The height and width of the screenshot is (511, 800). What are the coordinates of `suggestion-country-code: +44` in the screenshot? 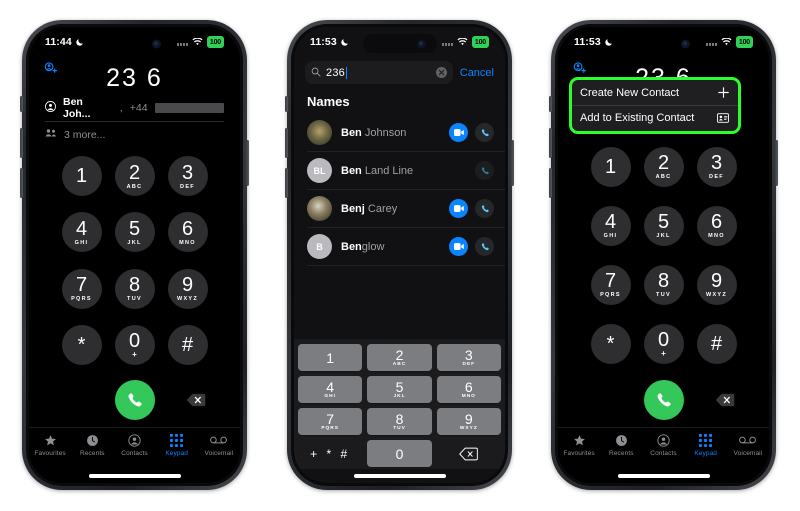 It's located at (138, 107).